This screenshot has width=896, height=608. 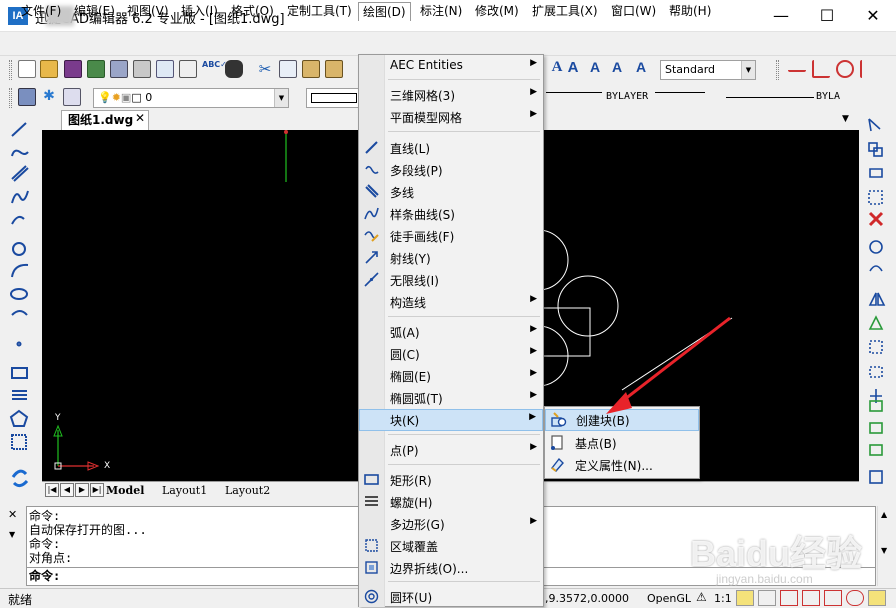 What do you see at coordinates (52, 490) in the screenshot?
I see `first-tab-button: |◀` at bounding box center [52, 490].